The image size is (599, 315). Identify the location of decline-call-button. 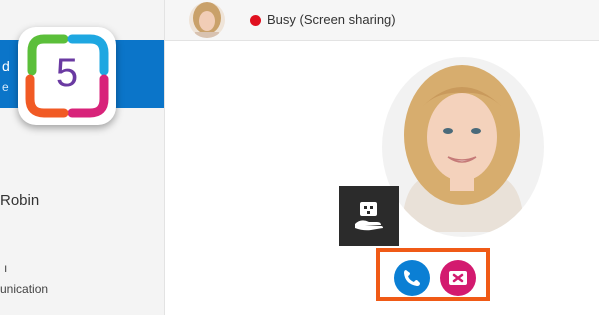
(458, 278).